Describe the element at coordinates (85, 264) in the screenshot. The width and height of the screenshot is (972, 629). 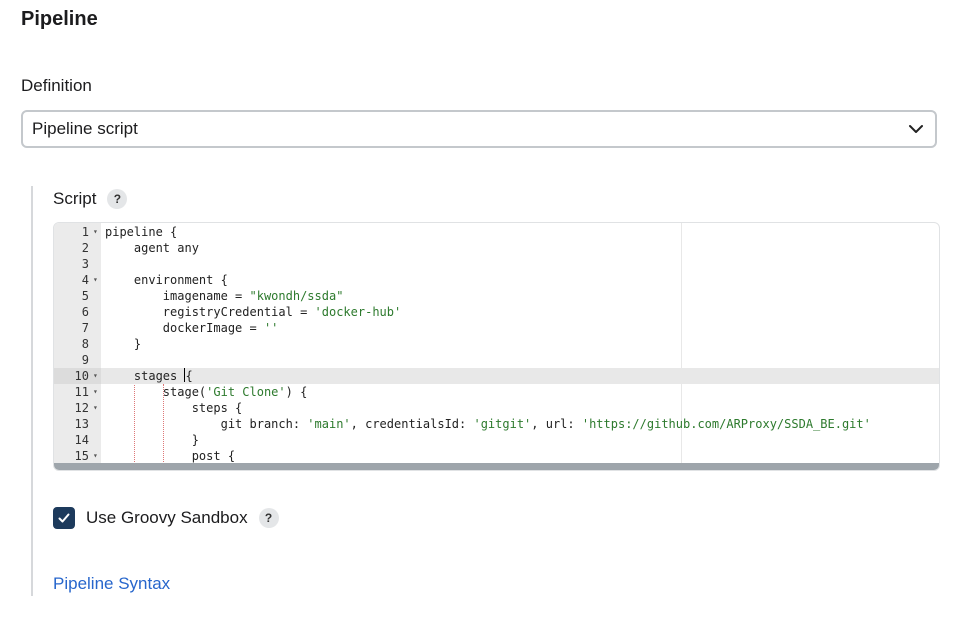
I see `line-number: 3` at that location.